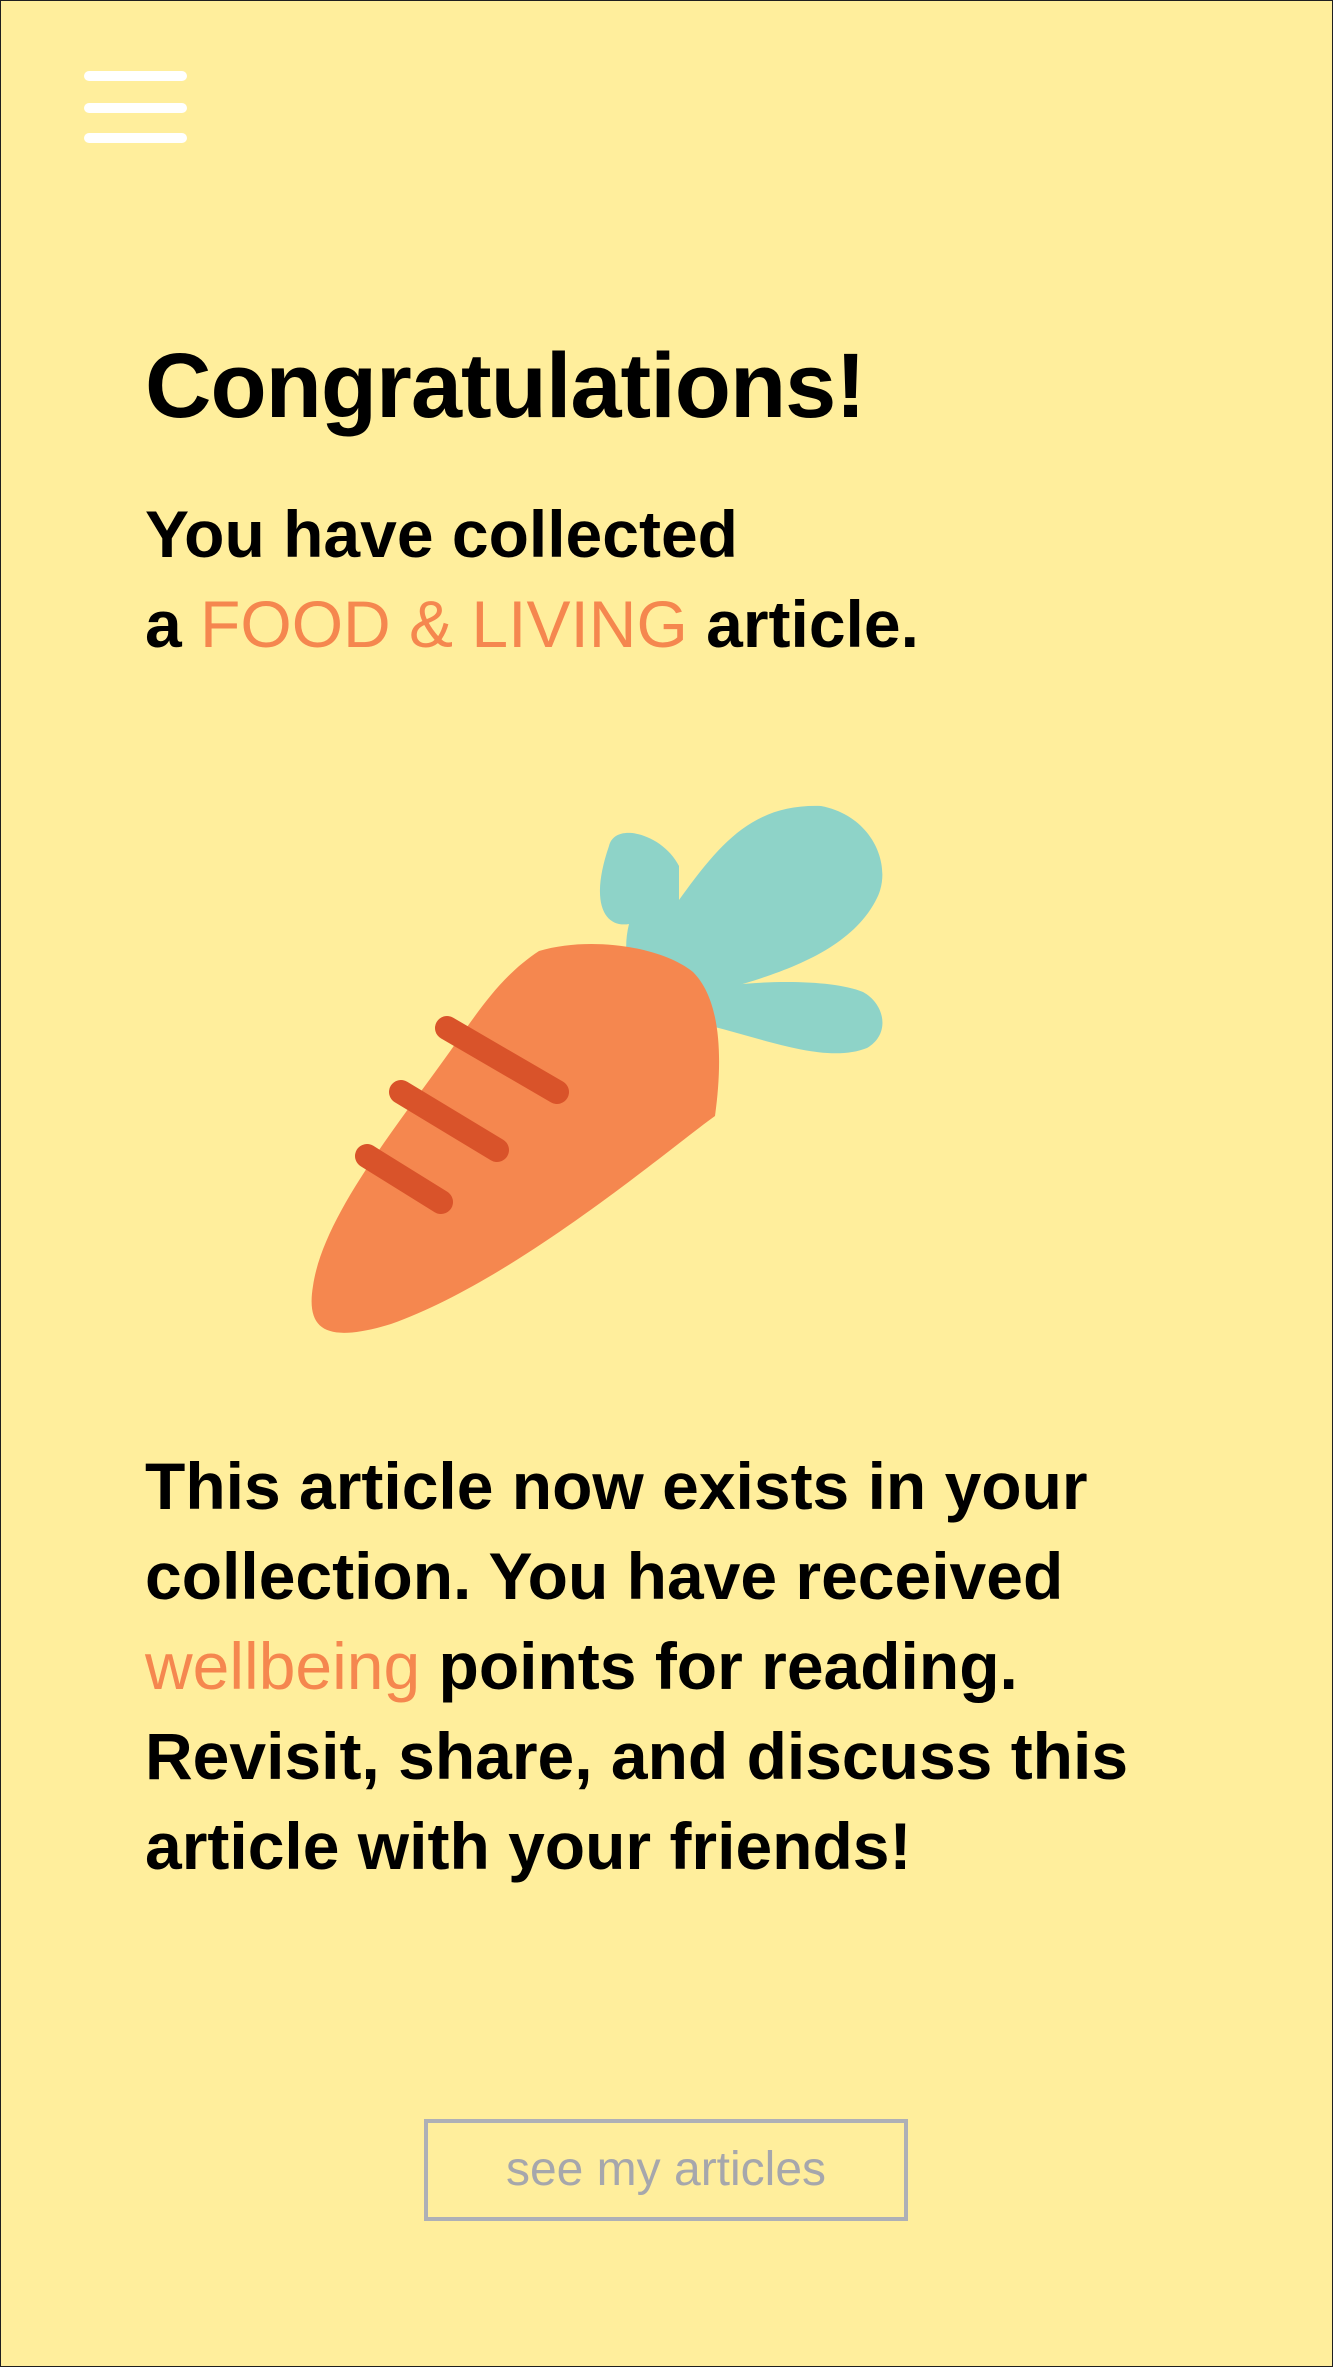  I want to click on carrot-icon, so click(597, 1069).